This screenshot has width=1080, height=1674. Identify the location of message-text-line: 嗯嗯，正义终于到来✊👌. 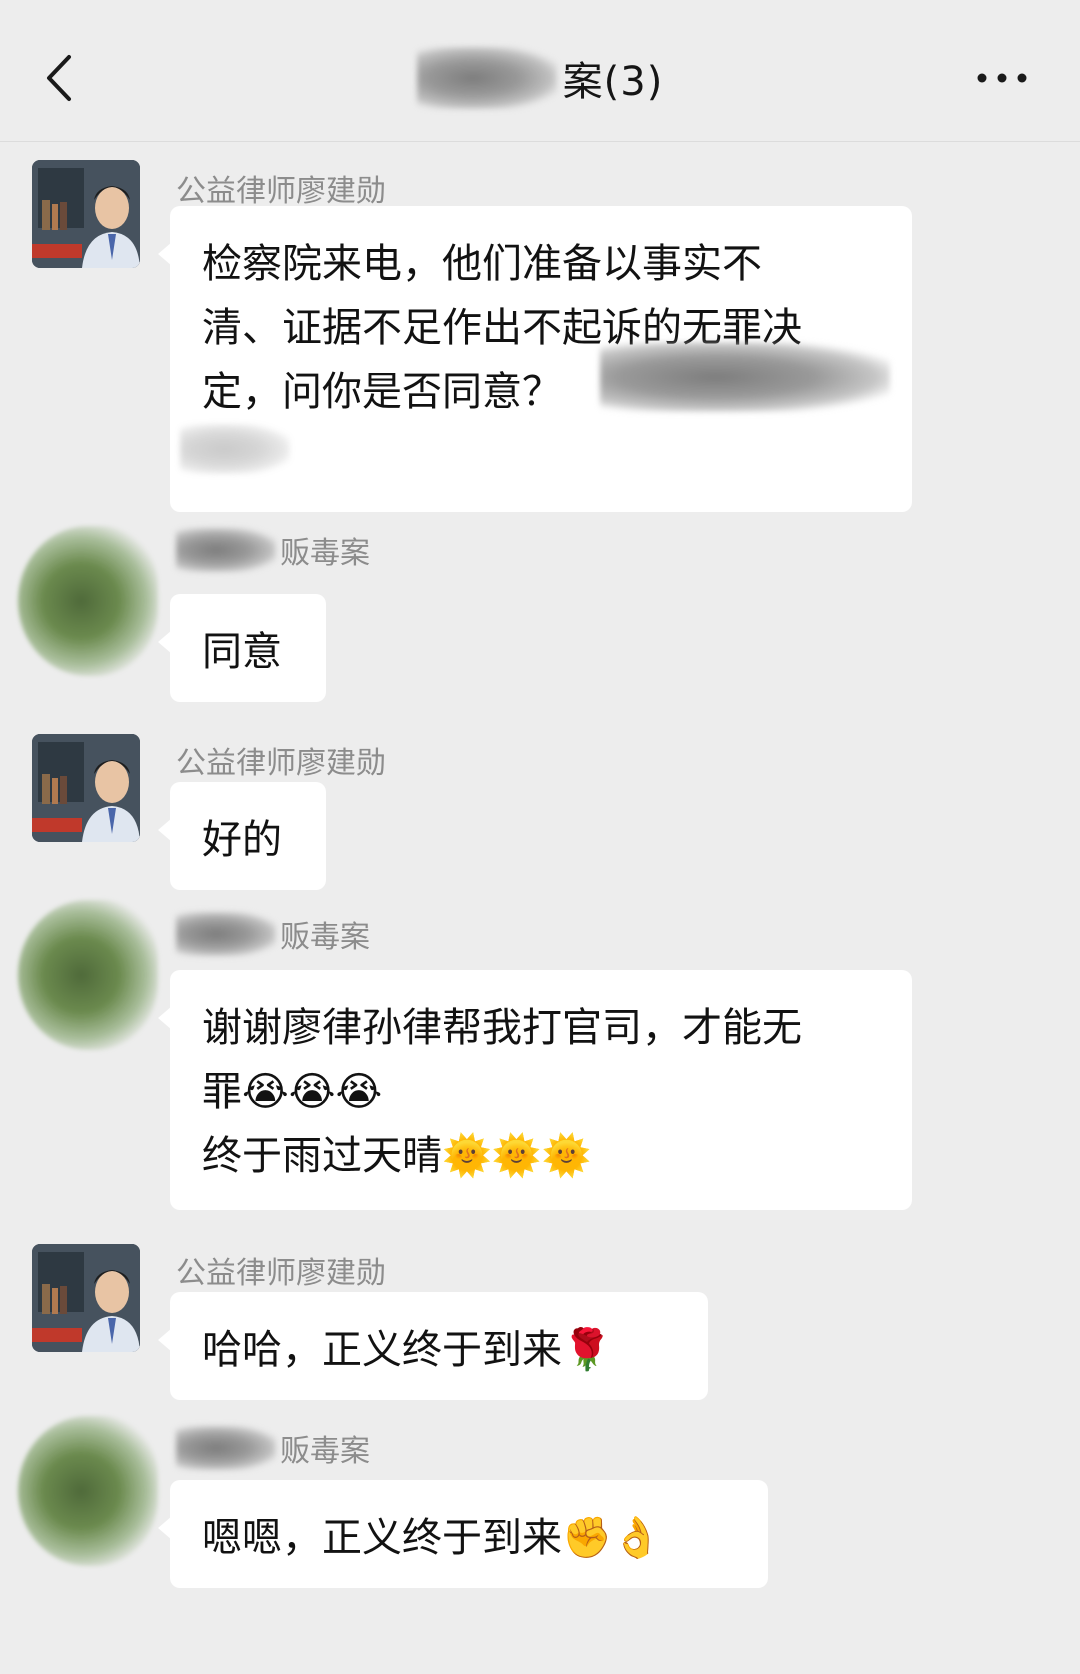
(432, 1538).